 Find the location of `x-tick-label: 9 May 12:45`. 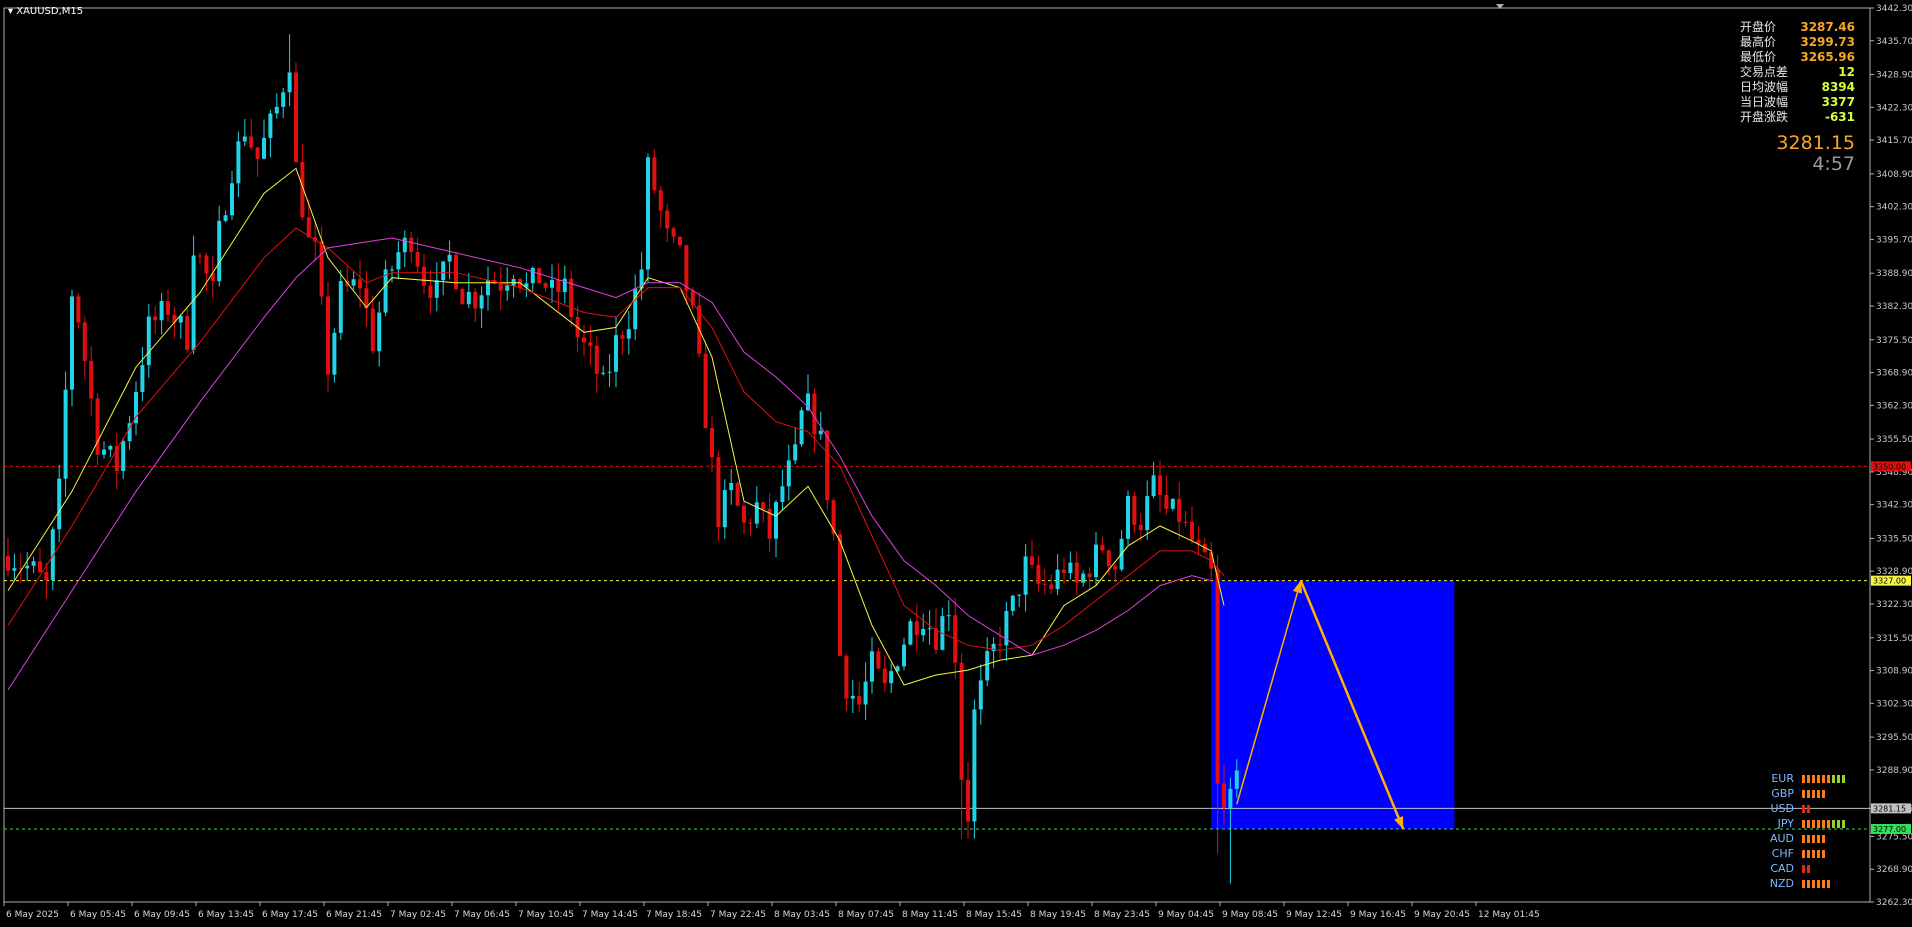

x-tick-label: 9 May 12:45 is located at coordinates (1314, 915).